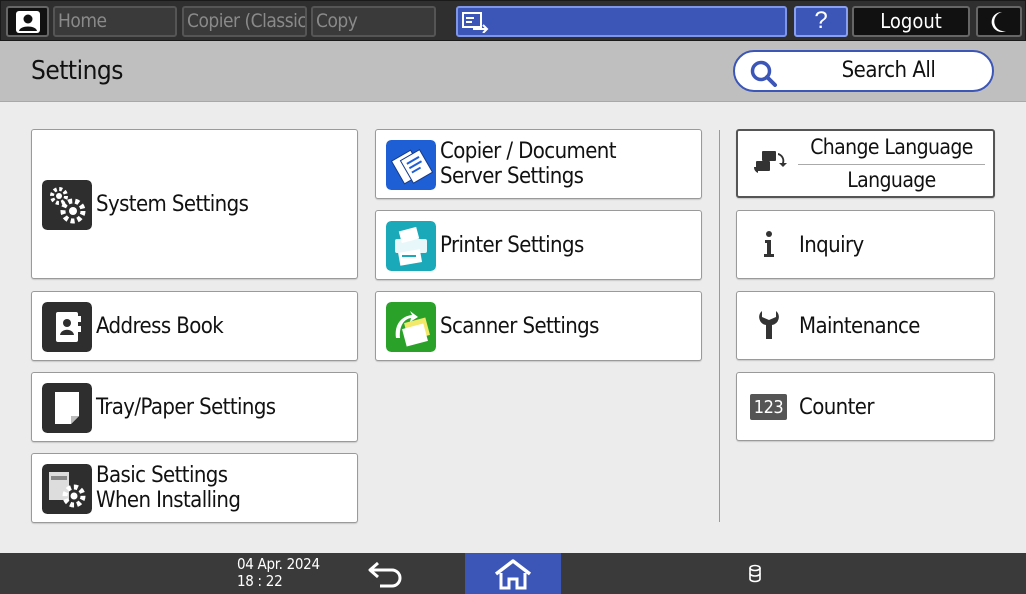 The image size is (1026, 594). What do you see at coordinates (278, 564) in the screenshot?
I see `date-text: 04 Apr. 2024` at bounding box center [278, 564].